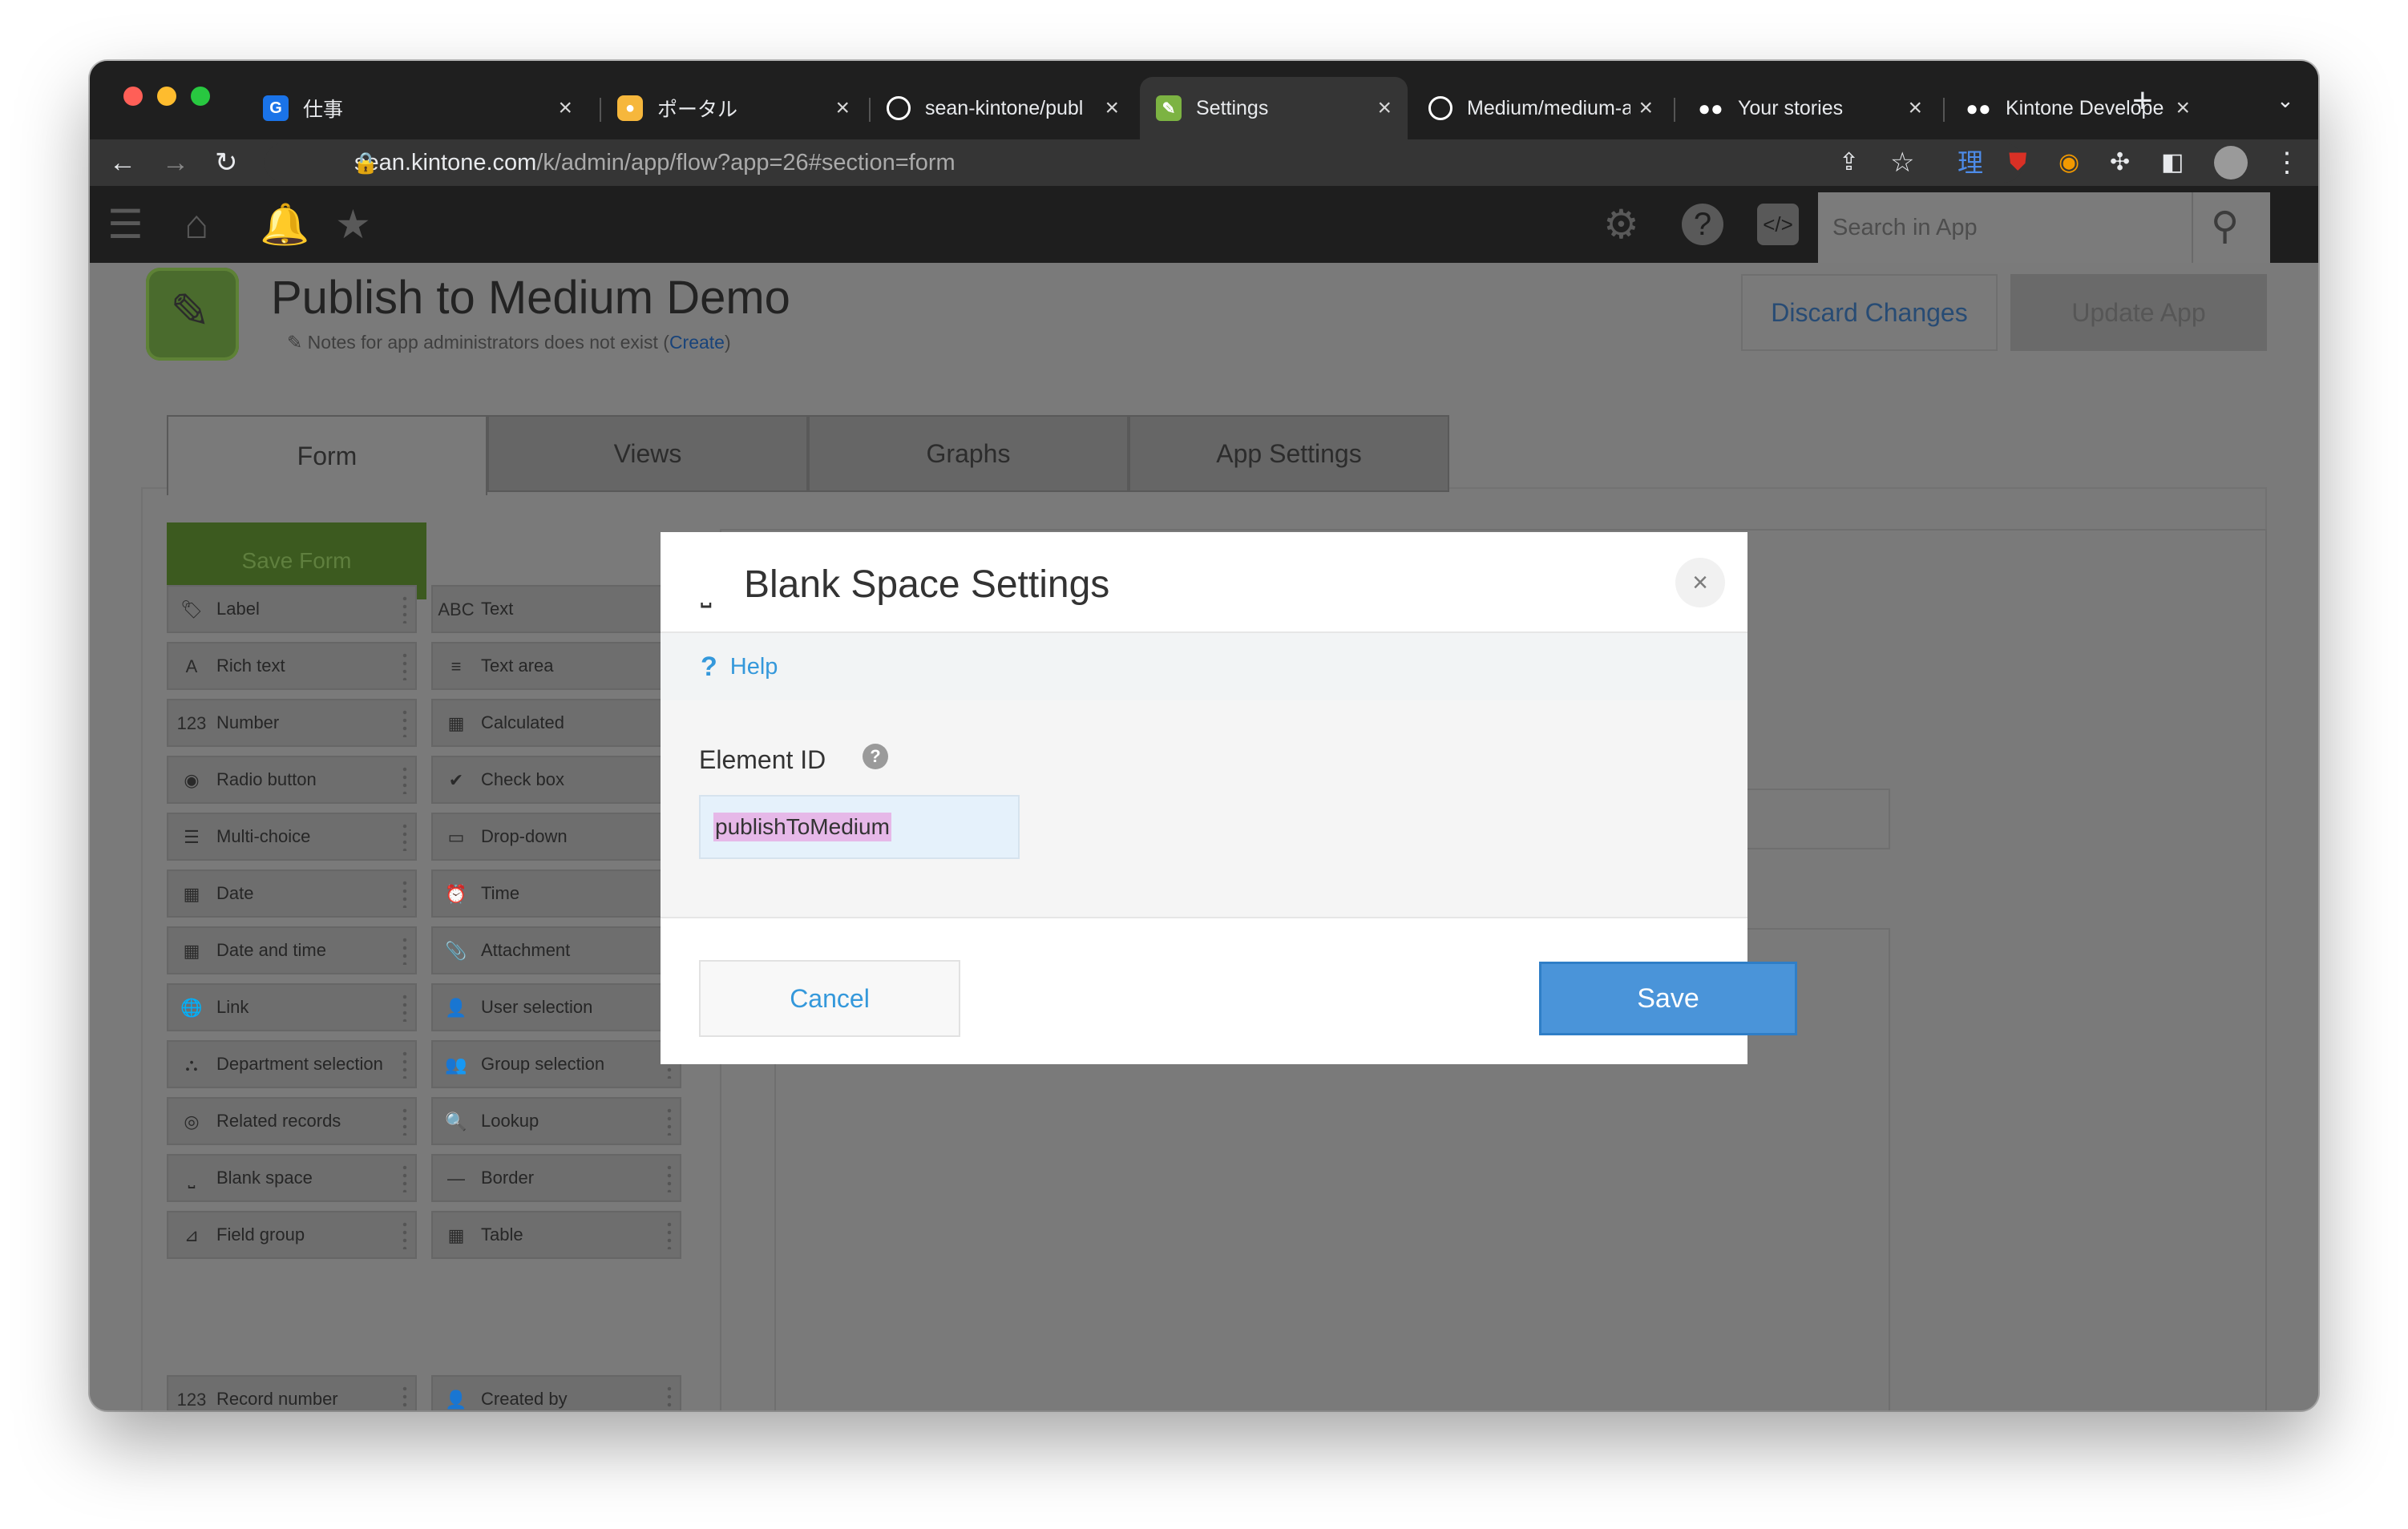 The width and height of the screenshot is (2408, 1529). What do you see at coordinates (556, 950) in the screenshot?
I see `palette-item: 📎 Attachment` at bounding box center [556, 950].